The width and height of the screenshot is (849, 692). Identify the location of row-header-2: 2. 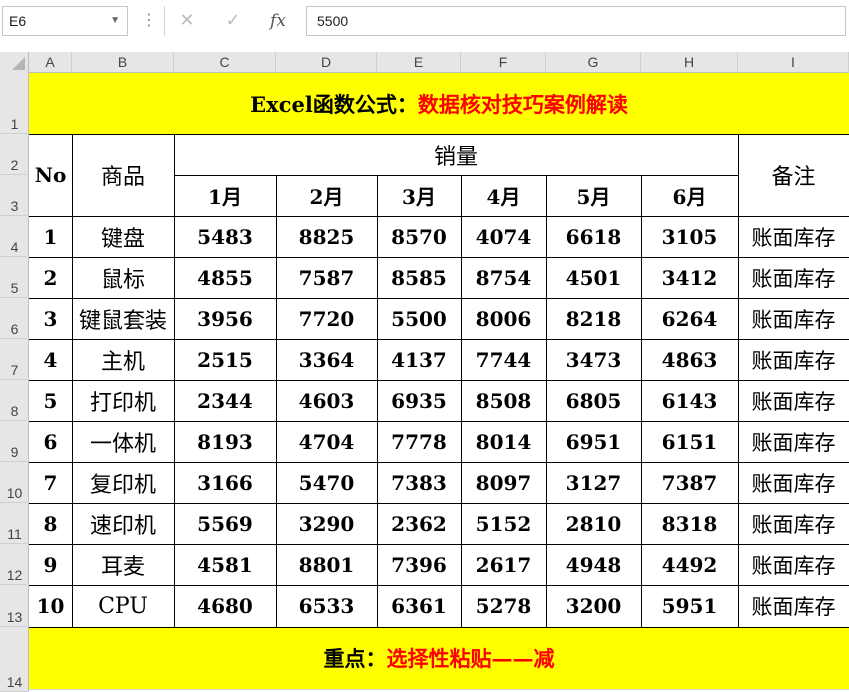
(14, 154).